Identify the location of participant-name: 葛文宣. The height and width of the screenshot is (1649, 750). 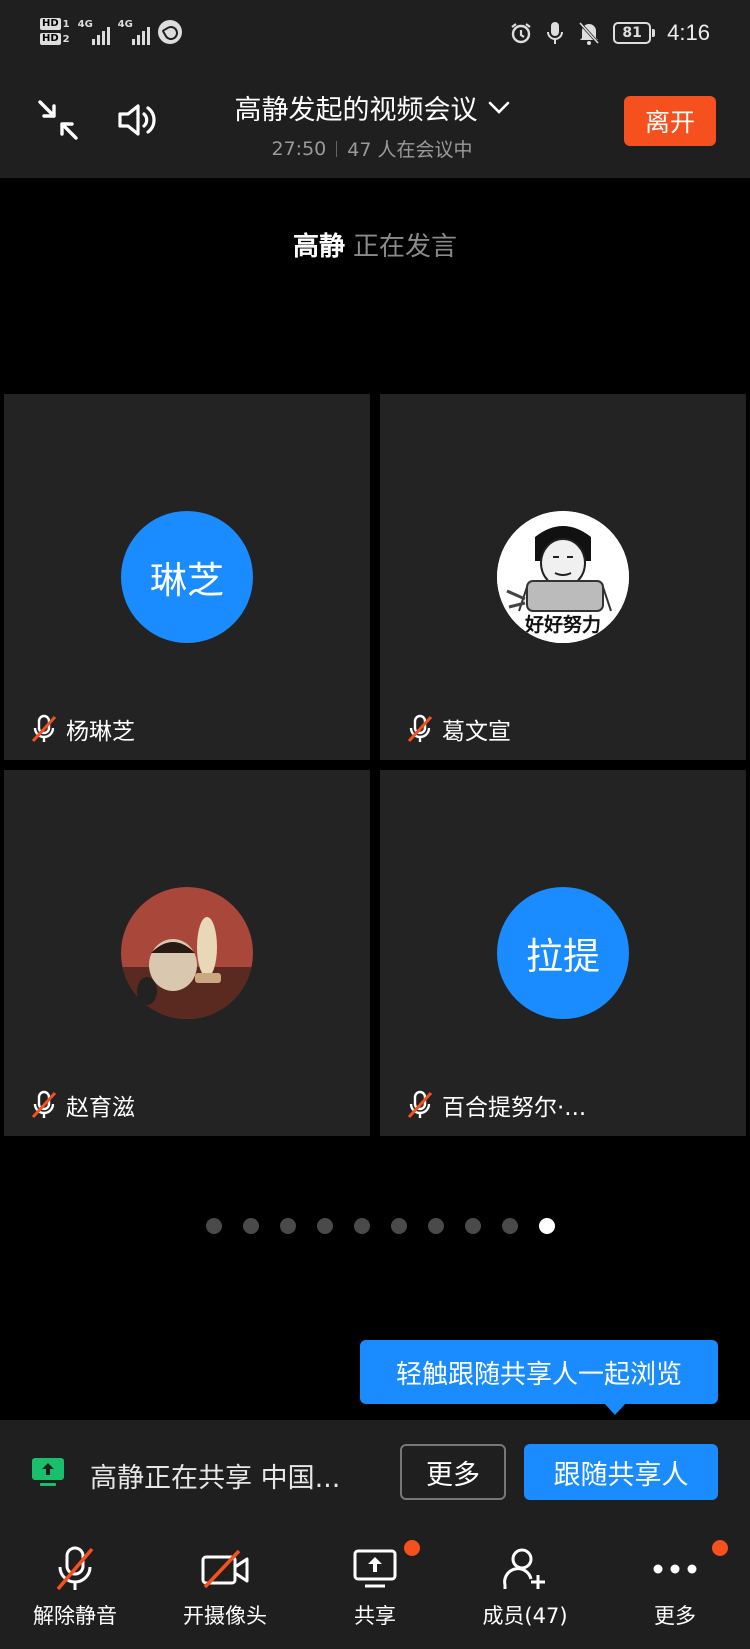
(476, 732).